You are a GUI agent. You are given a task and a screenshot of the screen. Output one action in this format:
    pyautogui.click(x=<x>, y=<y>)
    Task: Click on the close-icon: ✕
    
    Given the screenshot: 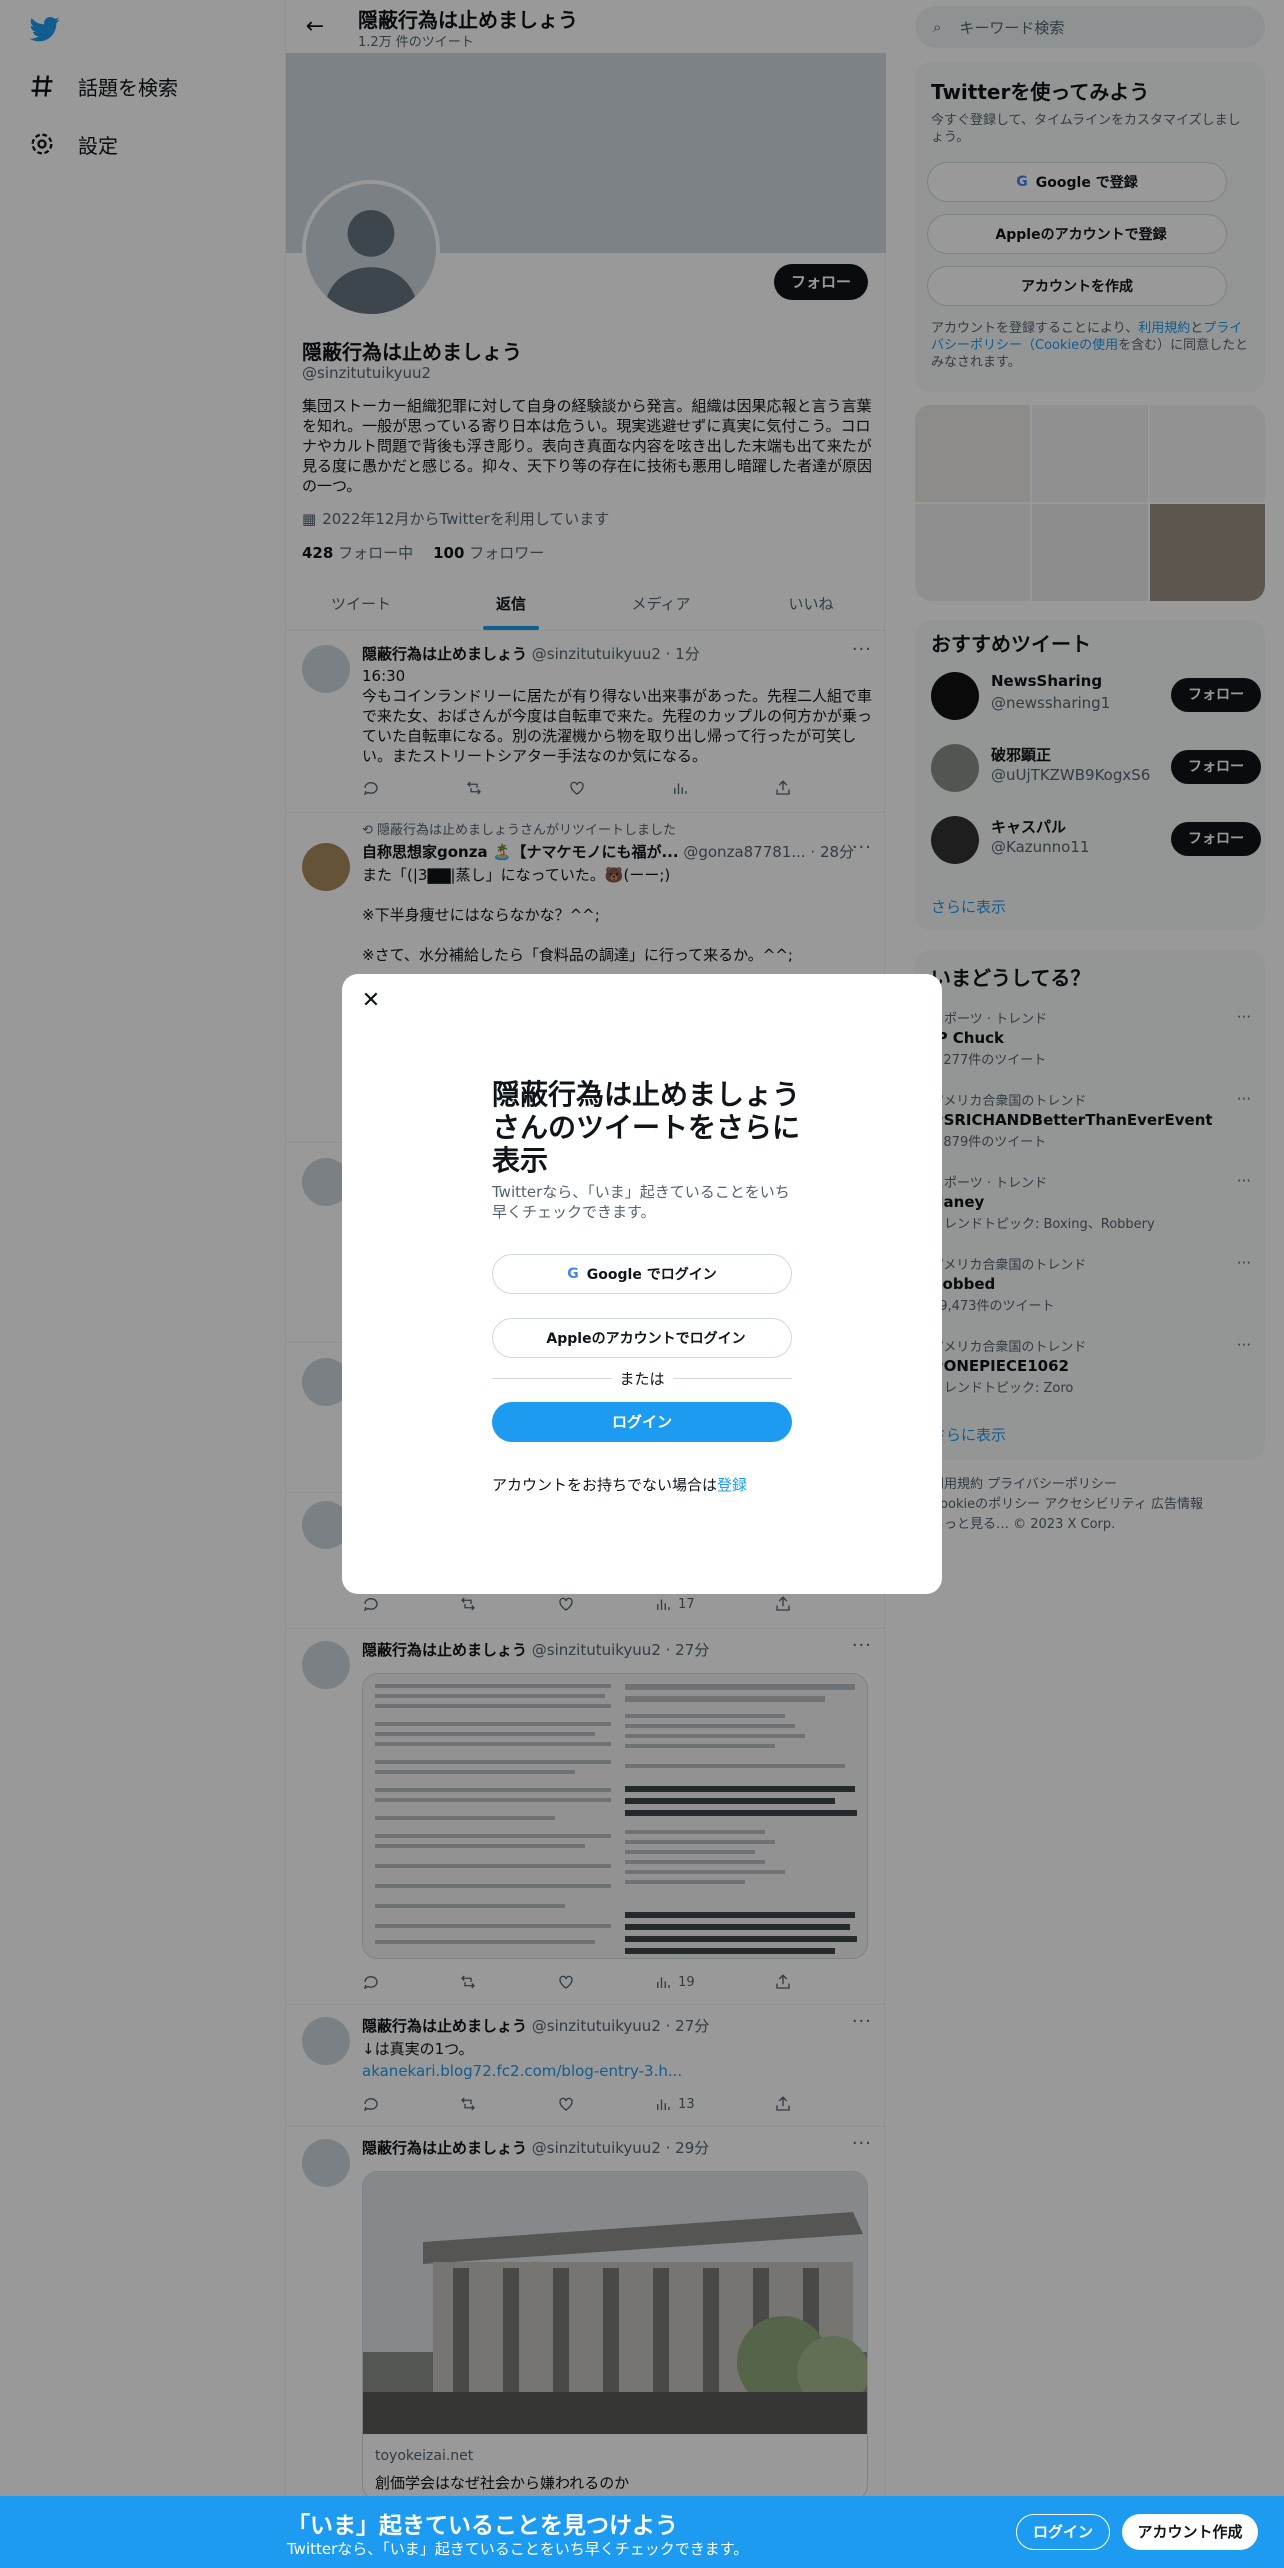 What is the action you would take?
    pyautogui.click(x=371, y=1001)
    